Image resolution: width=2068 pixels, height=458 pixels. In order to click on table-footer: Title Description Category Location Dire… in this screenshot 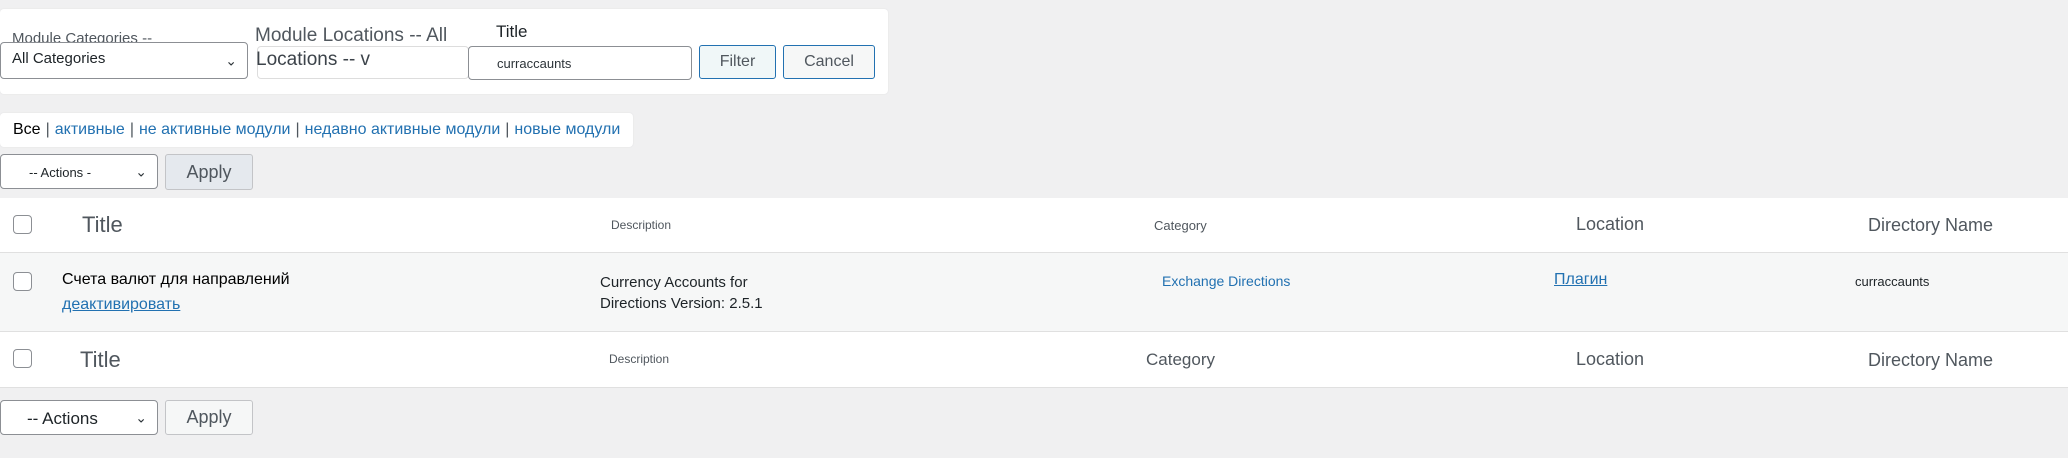, I will do `click(1034, 360)`.